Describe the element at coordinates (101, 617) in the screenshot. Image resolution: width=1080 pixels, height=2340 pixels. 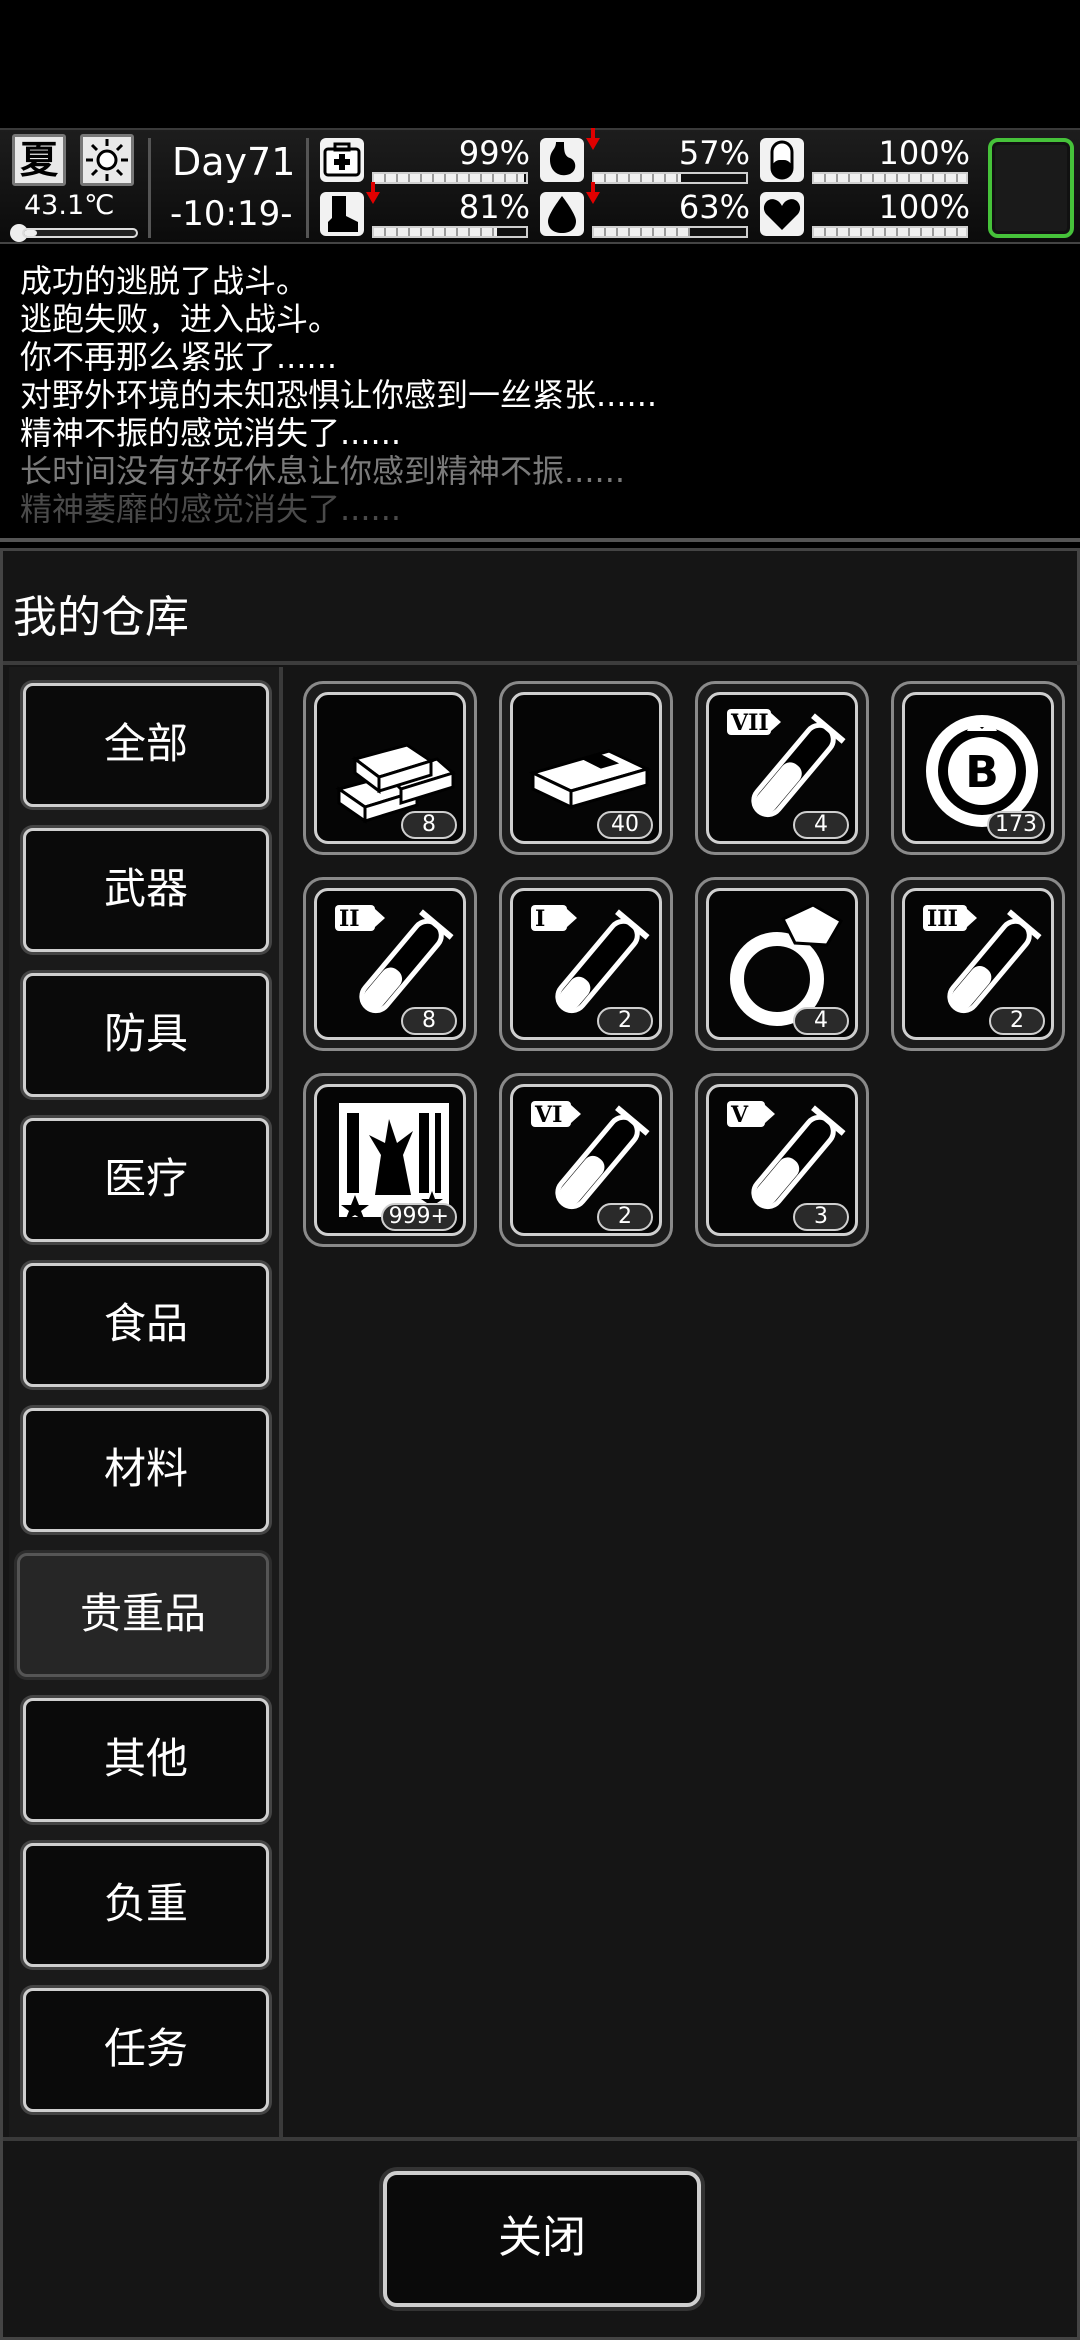
I see `panel-title: 我的仓库` at that location.